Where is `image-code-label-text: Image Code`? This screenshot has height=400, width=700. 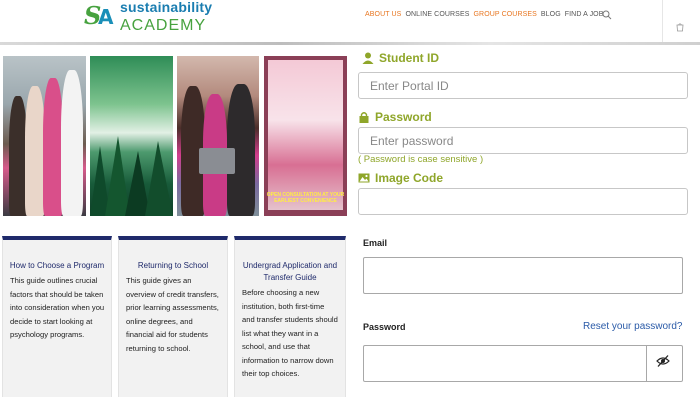 image-code-label-text: Image Code is located at coordinates (409, 178).